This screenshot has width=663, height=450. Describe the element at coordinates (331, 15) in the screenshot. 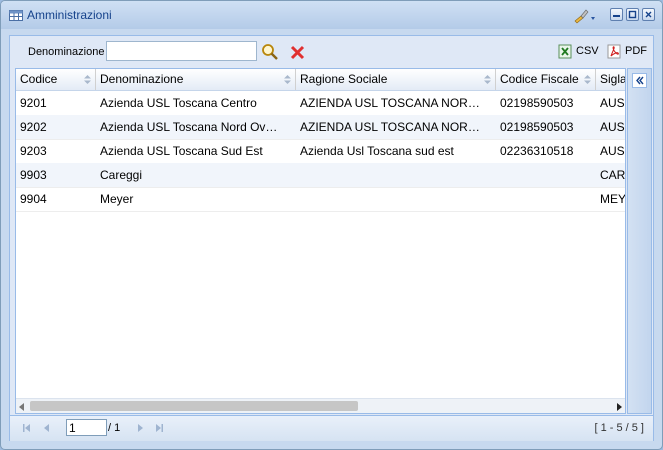

I see `titlebar: Amministrazioni` at that location.